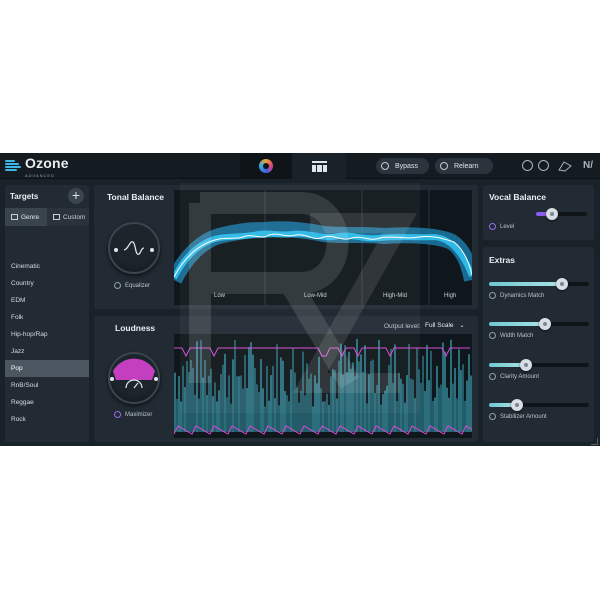 The width and height of the screenshot is (600, 600). Describe the element at coordinates (514, 376) in the screenshot. I see `clarity-amount-label: Clarity Amount` at that location.